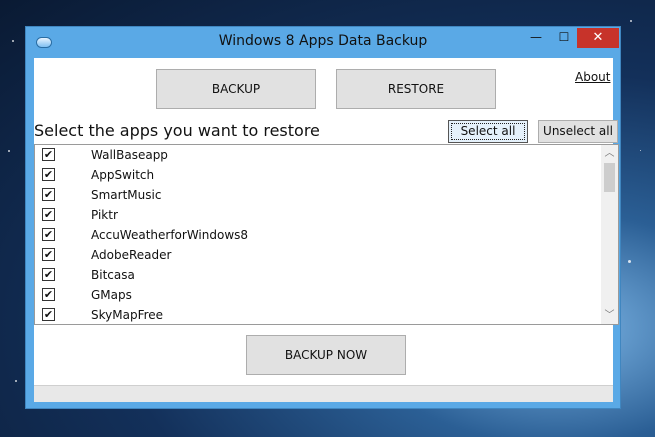  What do you see at coordinates (536, 38) in the screenshot?
I see `minimize-button: —` at bounding box center [536, 38].